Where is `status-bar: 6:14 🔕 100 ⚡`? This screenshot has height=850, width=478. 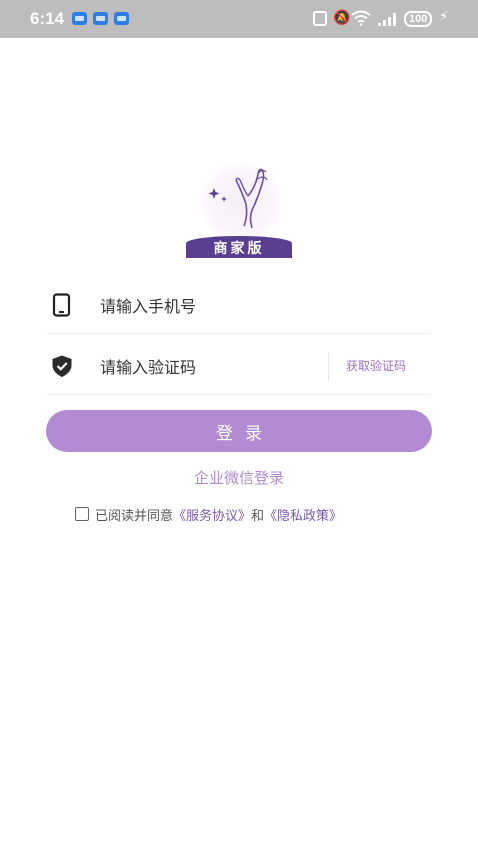 status-bar: 6:14 🔕 100 ⚡ is located at coordinates (239, 19).